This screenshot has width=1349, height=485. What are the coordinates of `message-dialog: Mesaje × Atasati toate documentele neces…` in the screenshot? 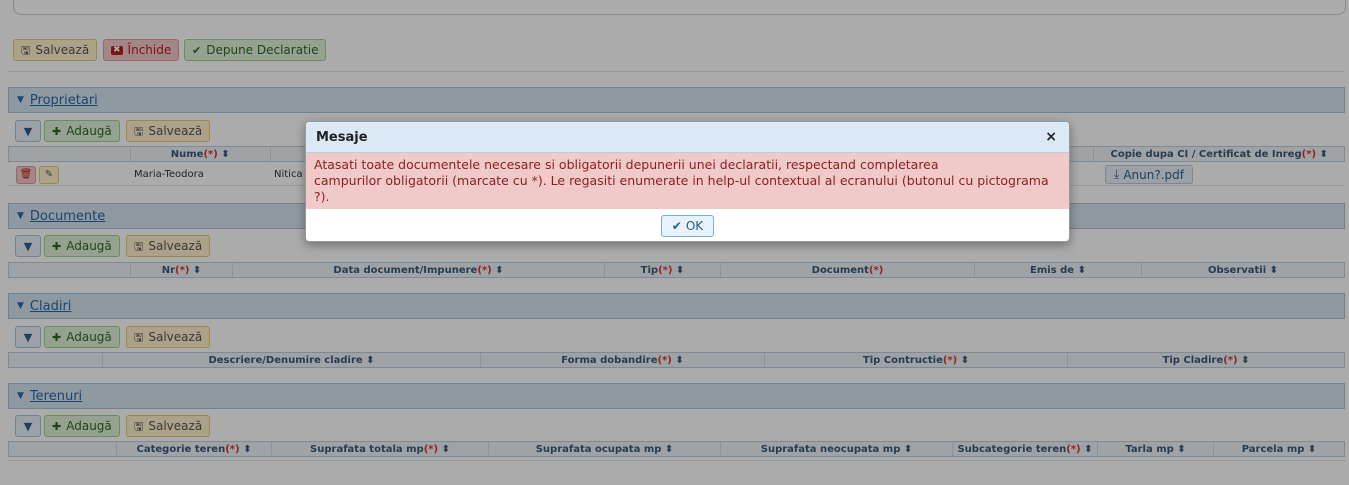 It's located at (687, 181).